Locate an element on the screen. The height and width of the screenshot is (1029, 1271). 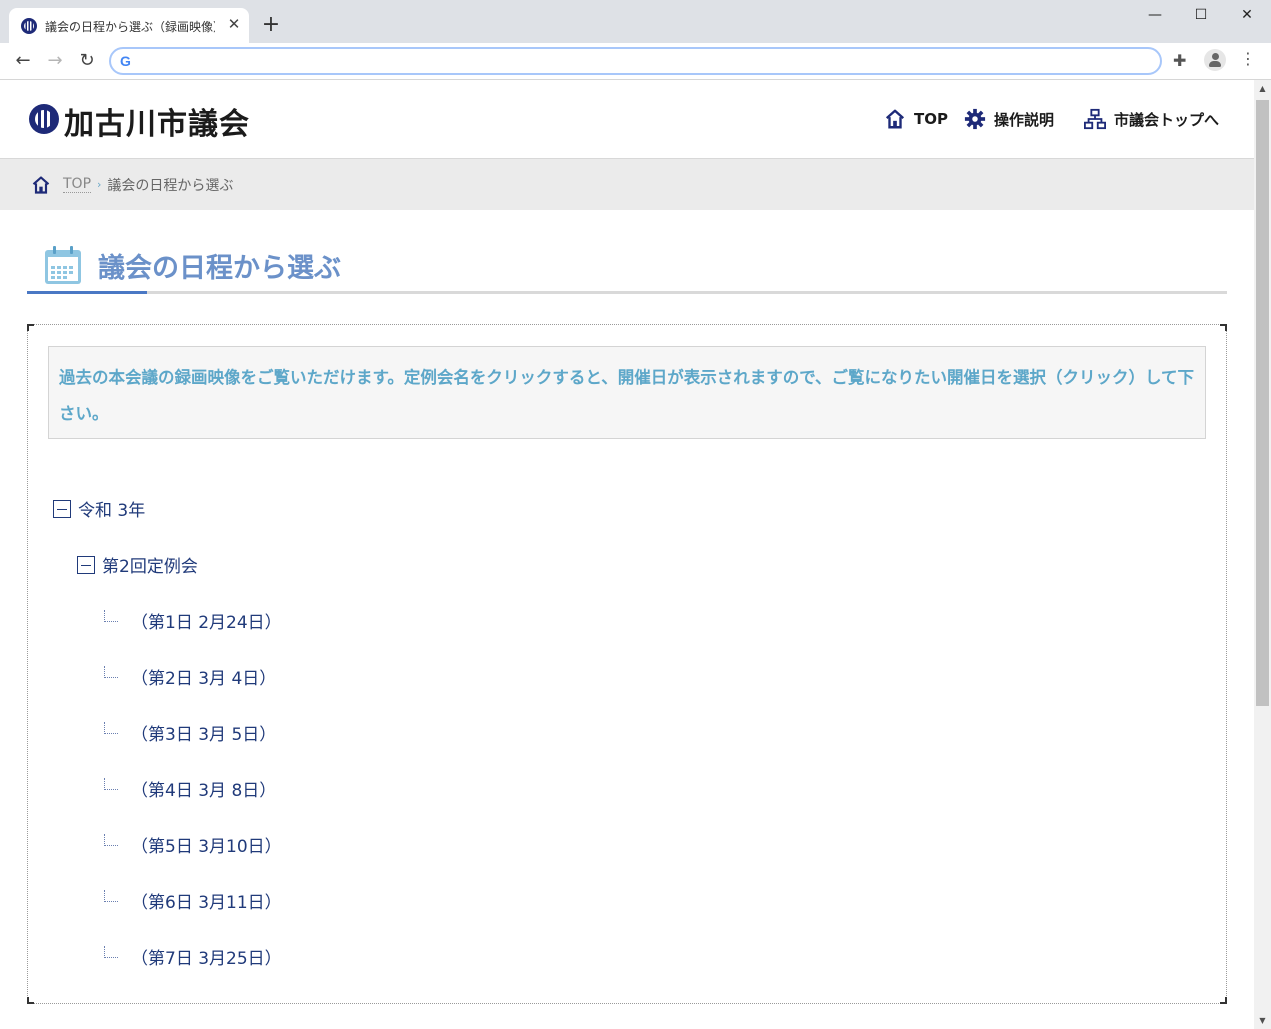
tree-year-label: 令和 3年 is located at coordinates (111, 508).